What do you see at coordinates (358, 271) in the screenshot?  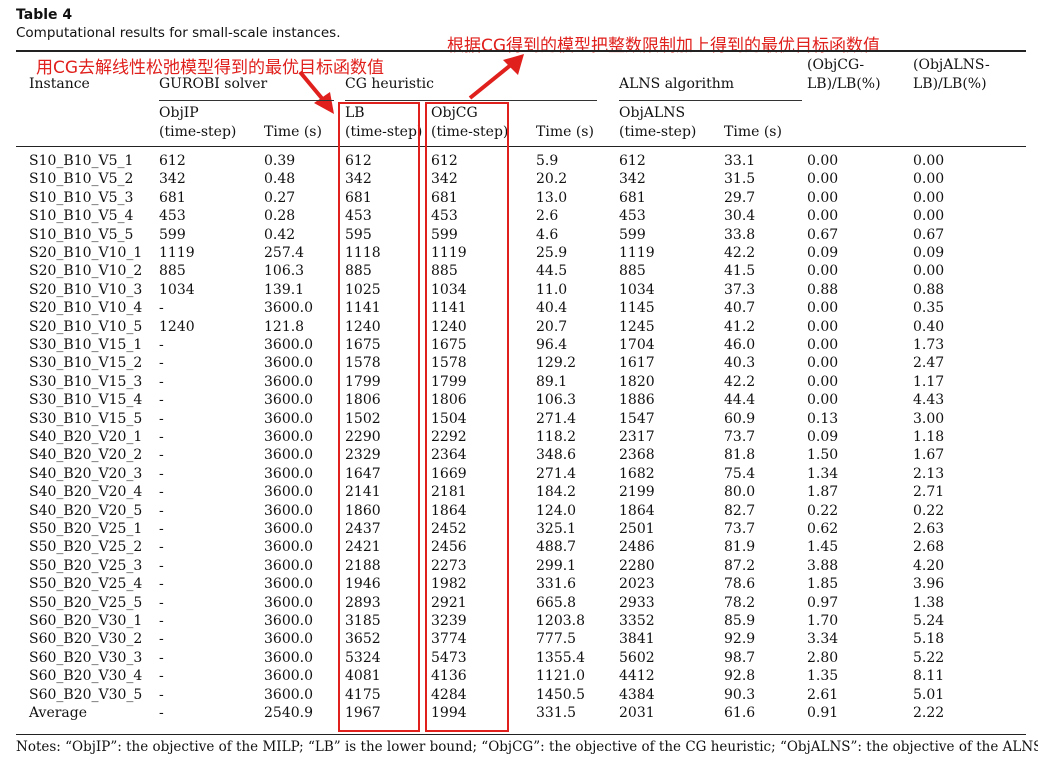 I see `table-cell: 885` at bounding box center [358, 271].